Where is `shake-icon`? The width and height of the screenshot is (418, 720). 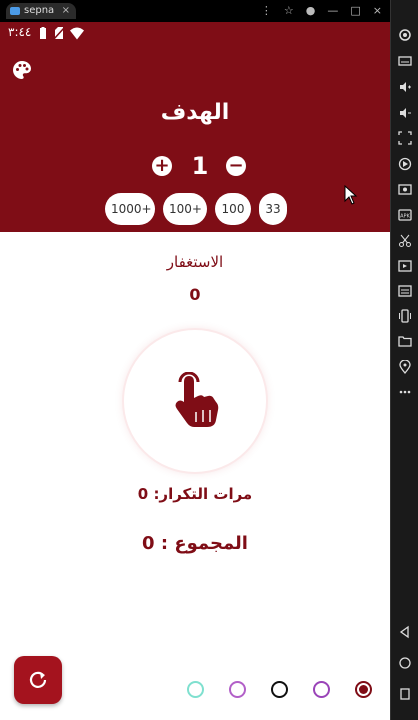 shake-icon is located at coordinates (405, 316).